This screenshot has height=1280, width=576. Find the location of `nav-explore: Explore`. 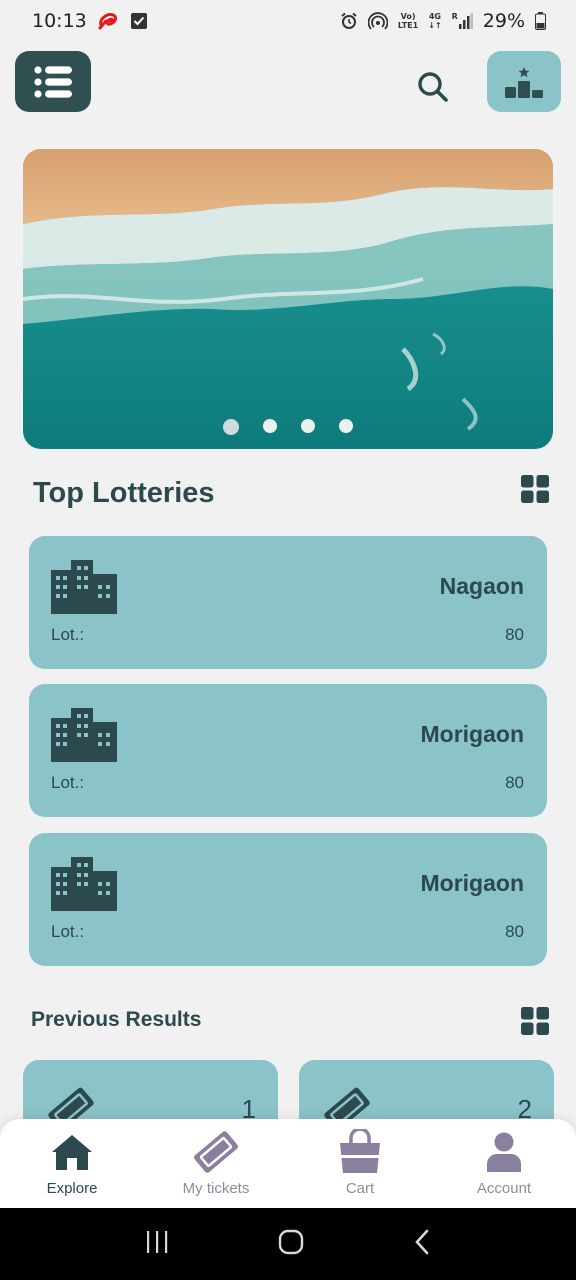

nav-explore: Explore is located at coordinates (72, 1163).